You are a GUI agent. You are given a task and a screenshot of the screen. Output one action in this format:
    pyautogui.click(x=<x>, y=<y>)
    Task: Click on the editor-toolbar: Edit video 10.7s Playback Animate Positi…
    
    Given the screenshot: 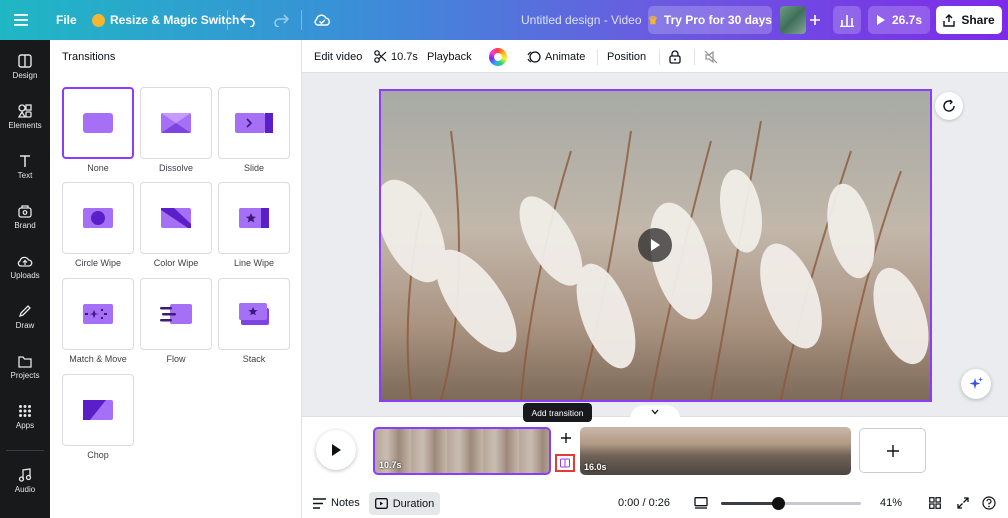 What is the action you would take?
    pyautogui.click(x=655, y=56)
    